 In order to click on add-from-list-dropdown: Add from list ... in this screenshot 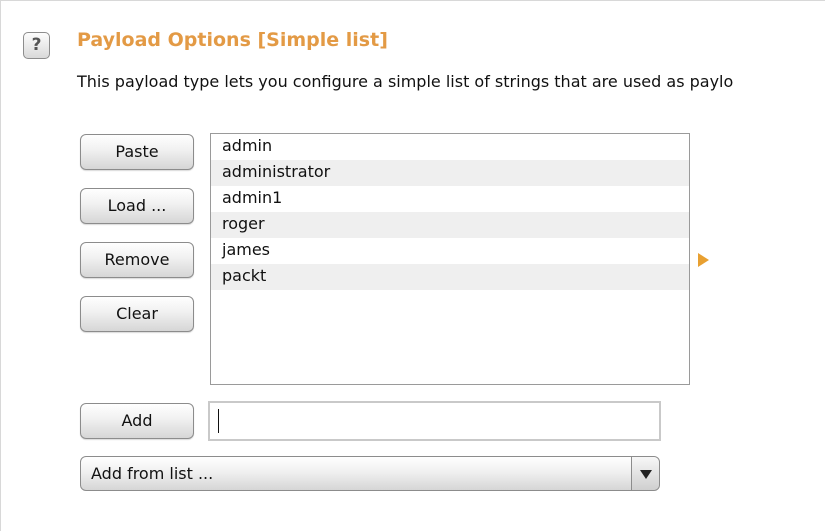, I will do `click(370, 473)`.